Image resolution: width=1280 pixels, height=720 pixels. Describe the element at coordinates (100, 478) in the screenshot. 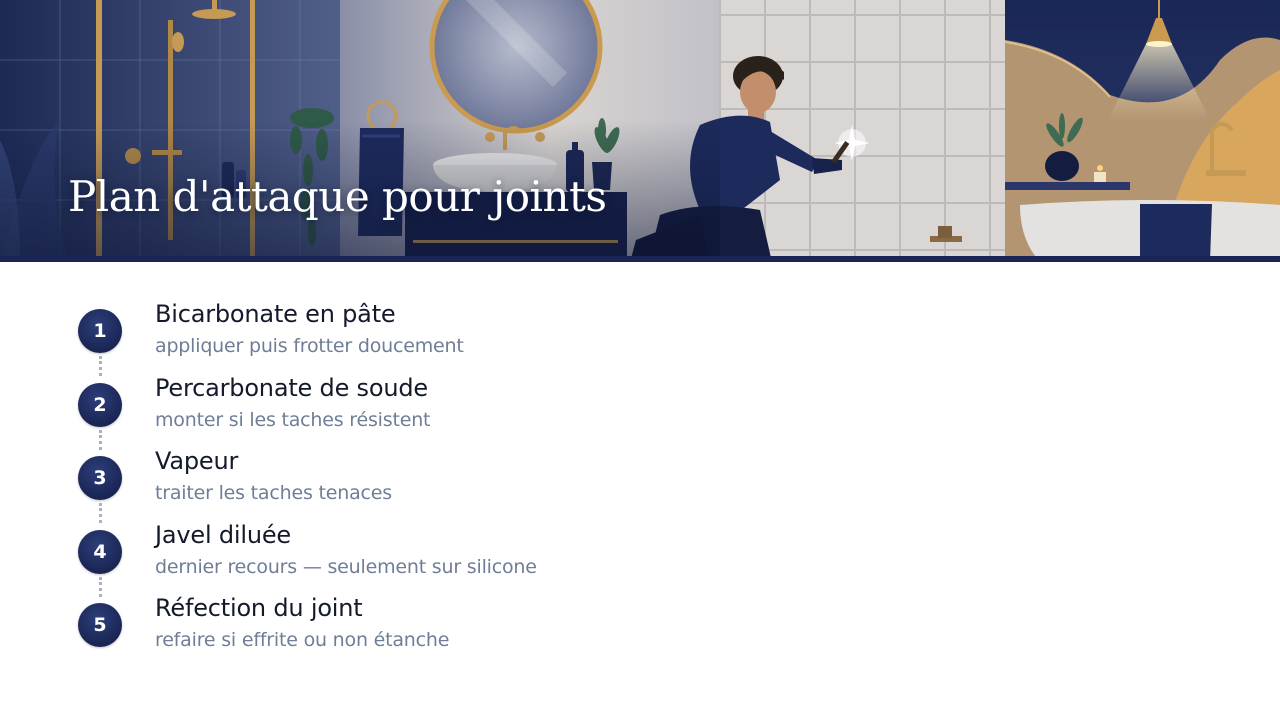

I see `step-number-badge: 3` at that location.